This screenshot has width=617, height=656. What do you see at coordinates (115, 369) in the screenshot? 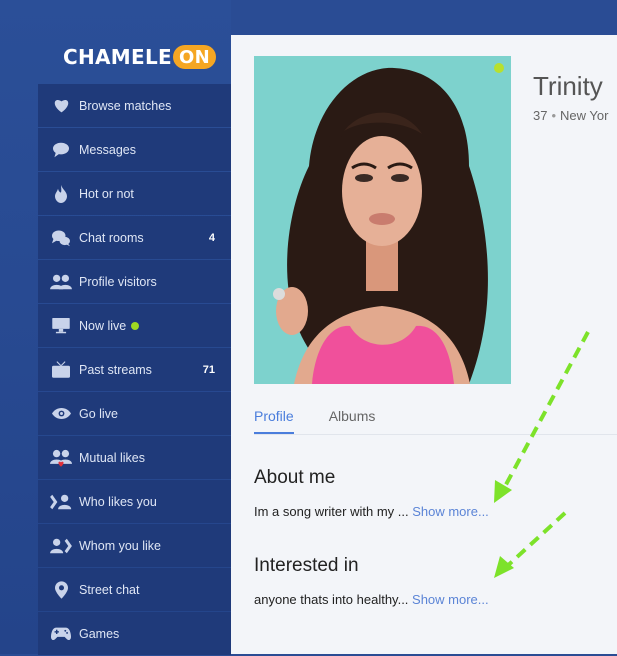
I see `sidebar-item-label: Past streams` at bounding box center [115, 369].